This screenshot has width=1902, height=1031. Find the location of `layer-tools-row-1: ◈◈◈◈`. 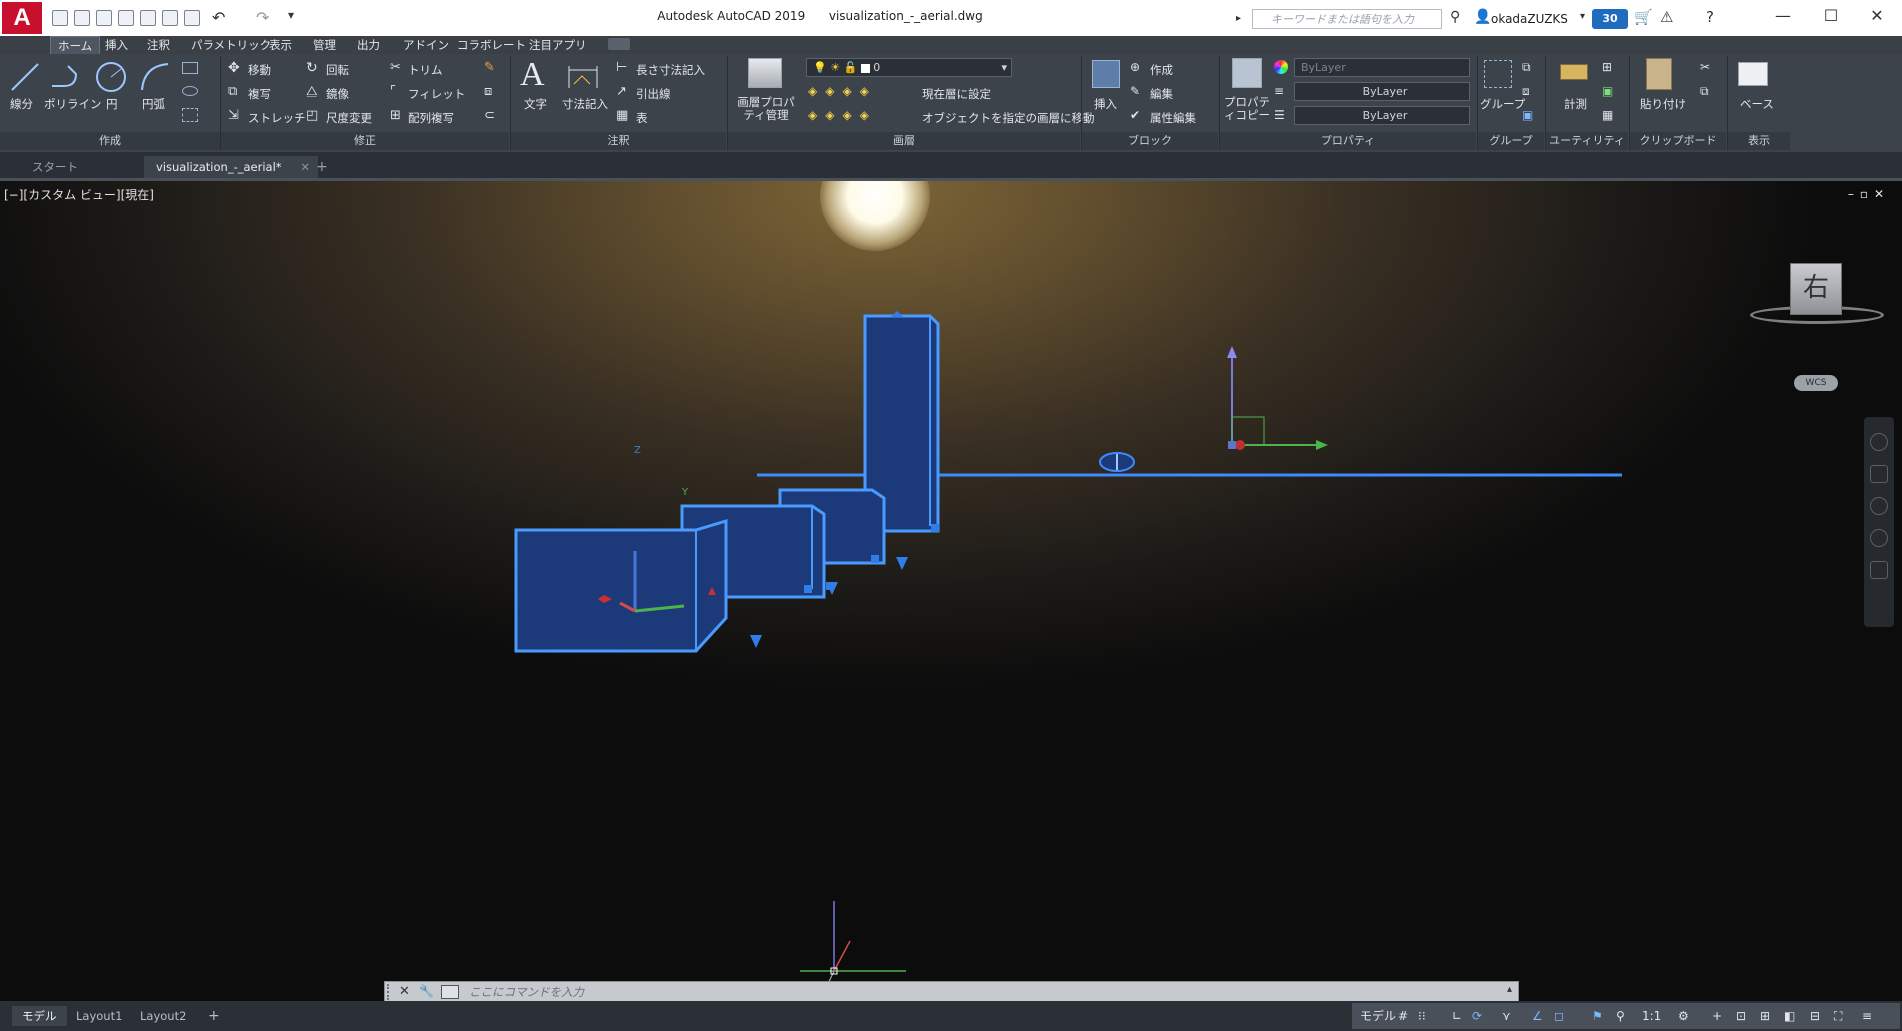

layer-tools-row-1: ◈◈◈◈ is located at coordinates (842, 91).